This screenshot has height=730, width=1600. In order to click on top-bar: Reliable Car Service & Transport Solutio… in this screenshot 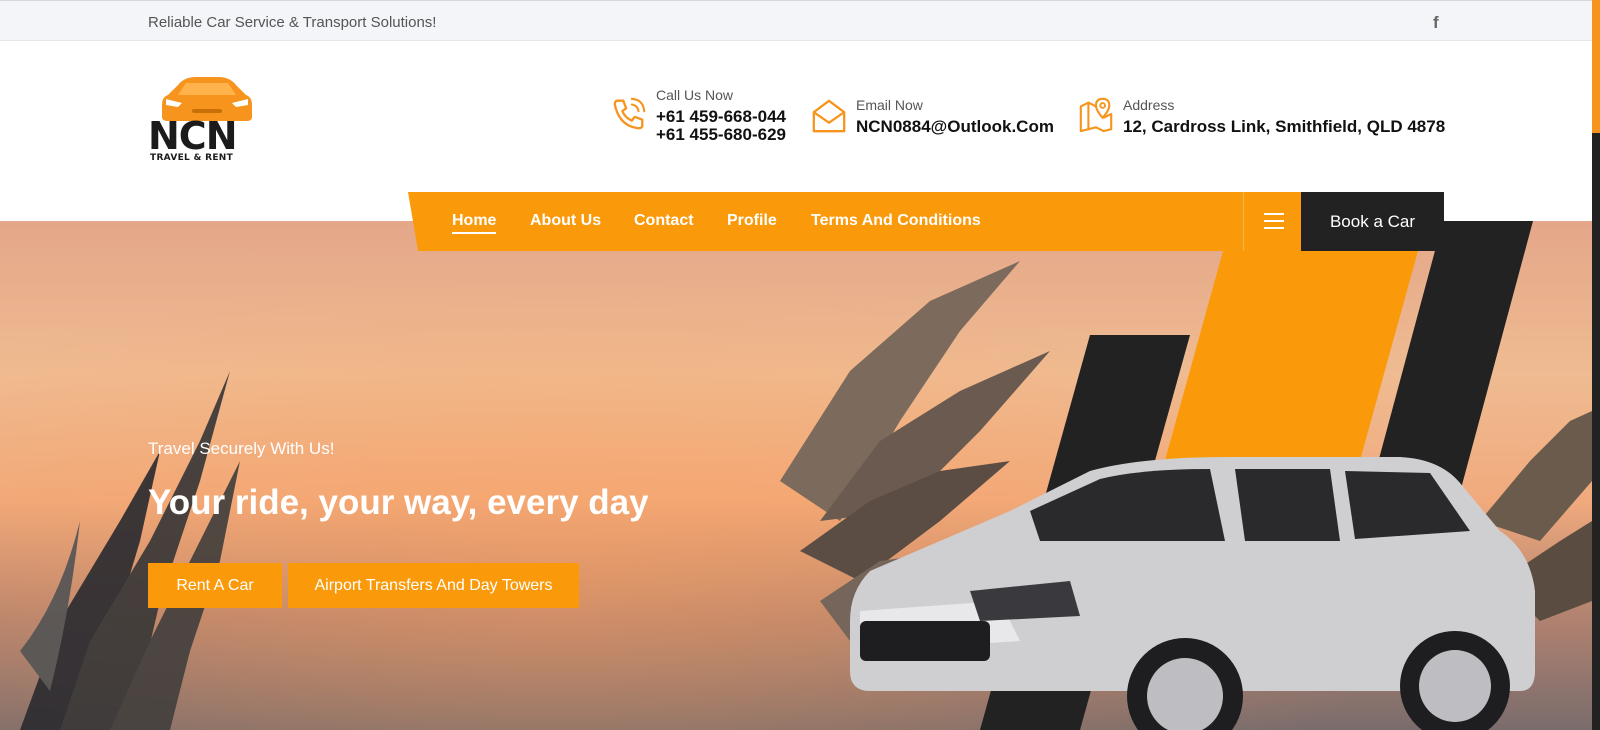, I will do `click(796, 20)`.